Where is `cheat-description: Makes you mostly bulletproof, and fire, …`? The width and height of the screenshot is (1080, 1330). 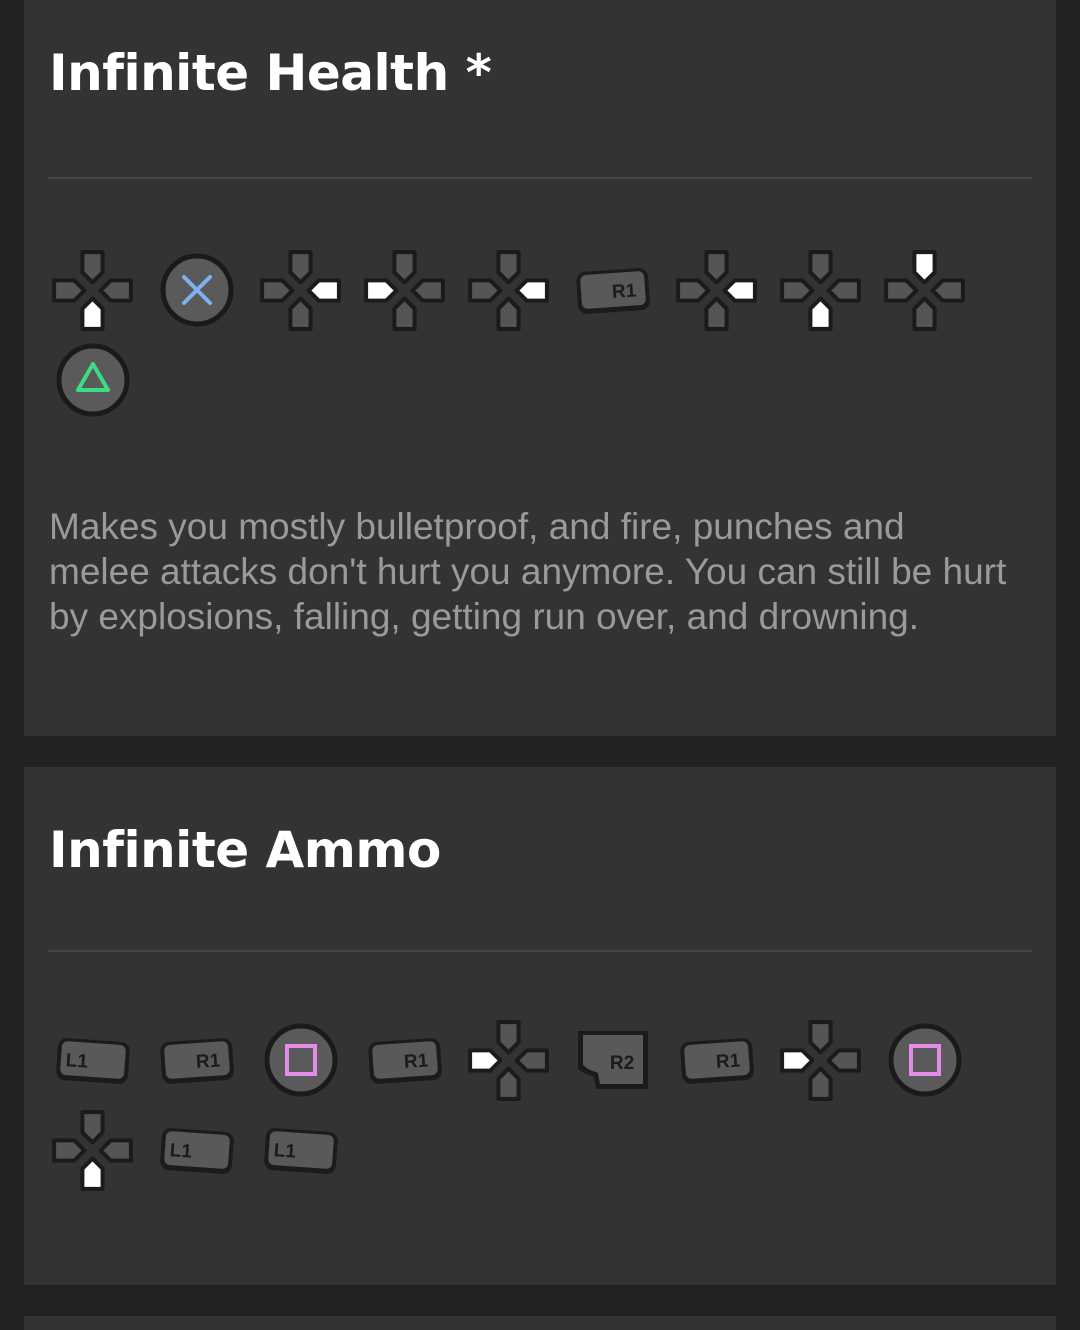
cheat-description: Makes you mostly bulletproof, and fire, … is located at coordinates (528, 571).